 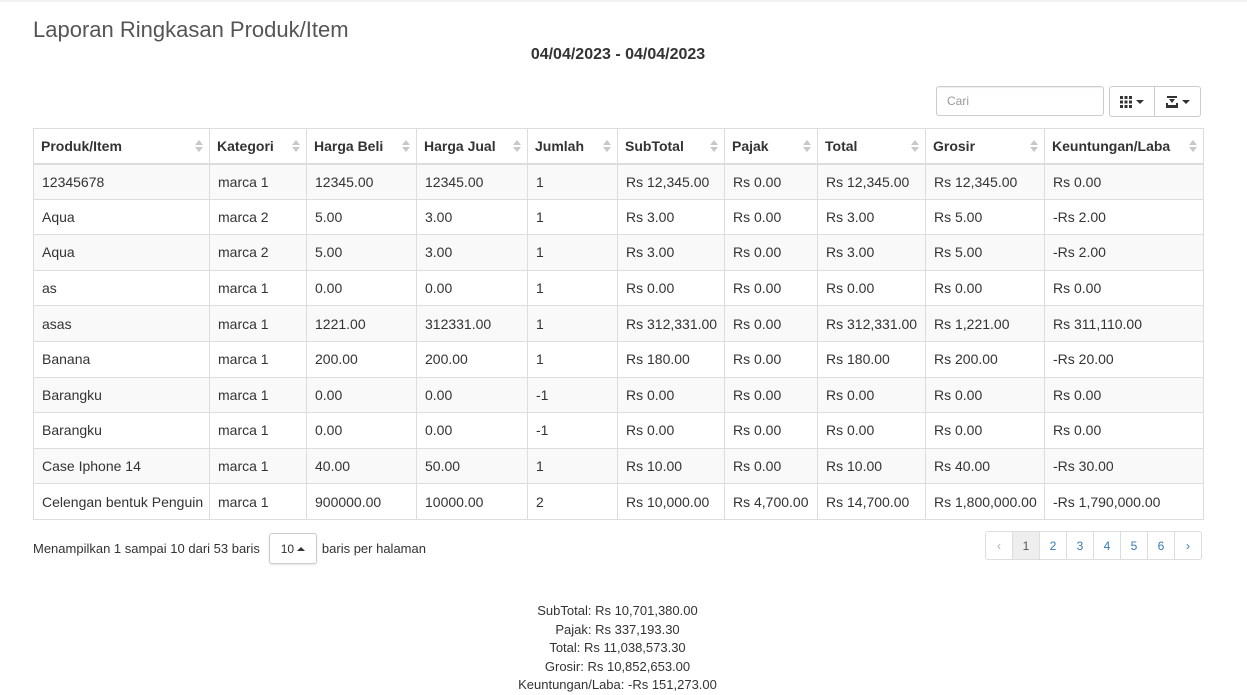 What do you see at coordinates (1171, 101) in the screenshot?
I see `export-icon` at bounding box center [1171, 101].